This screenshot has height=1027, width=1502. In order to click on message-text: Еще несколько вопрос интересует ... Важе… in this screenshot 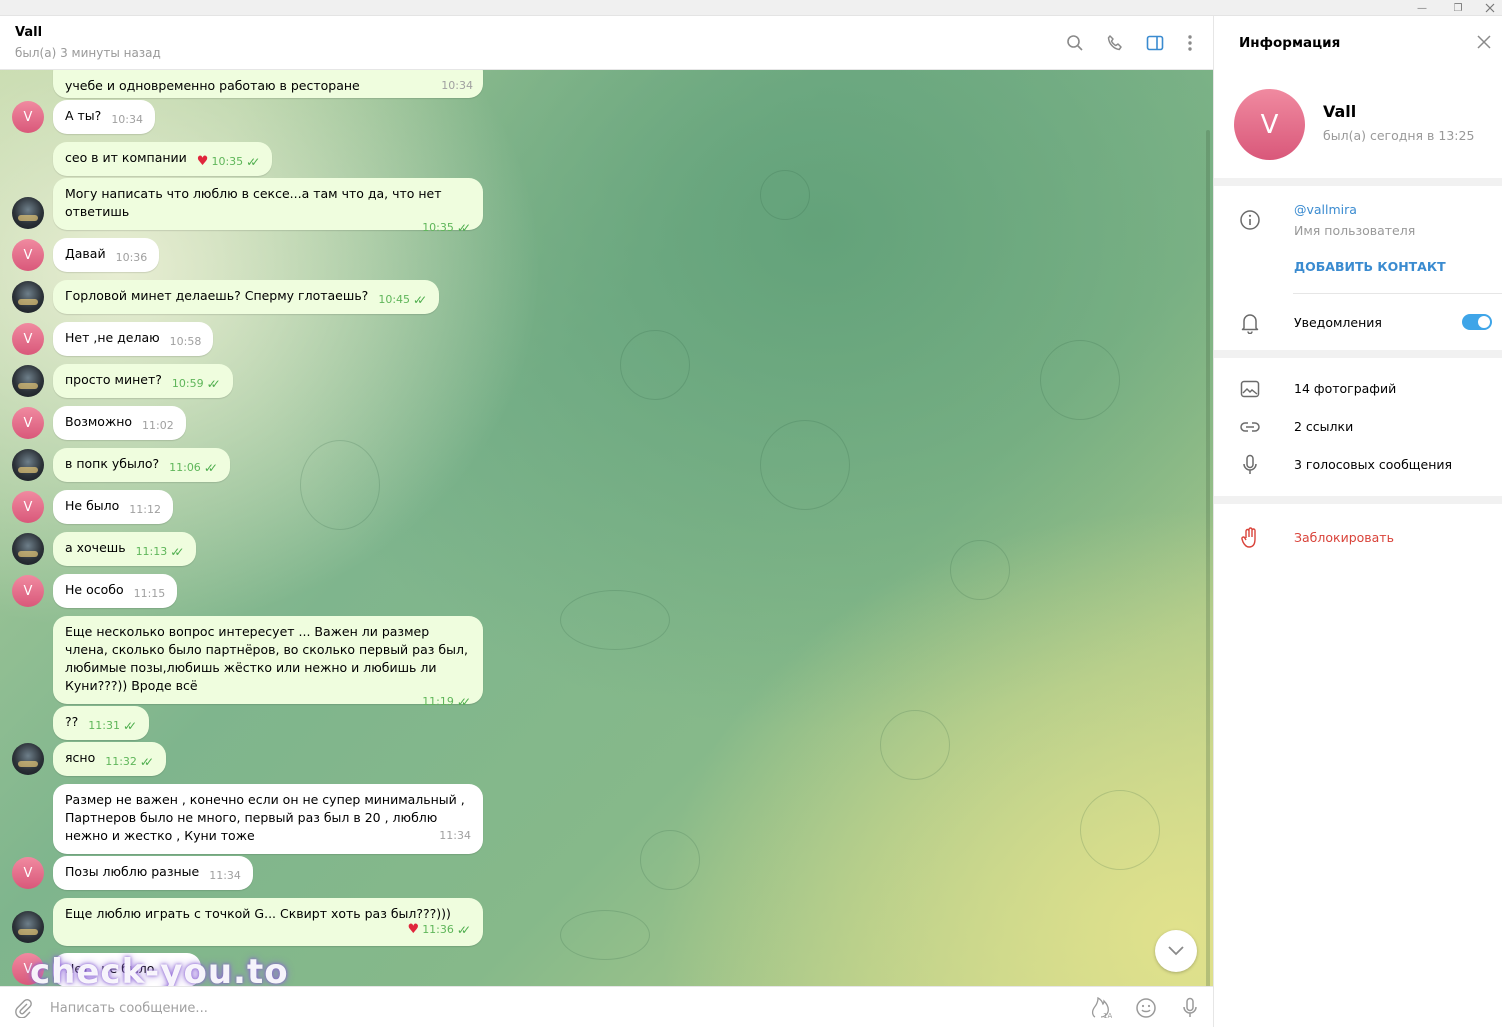, I will do `click(266, 658)`.